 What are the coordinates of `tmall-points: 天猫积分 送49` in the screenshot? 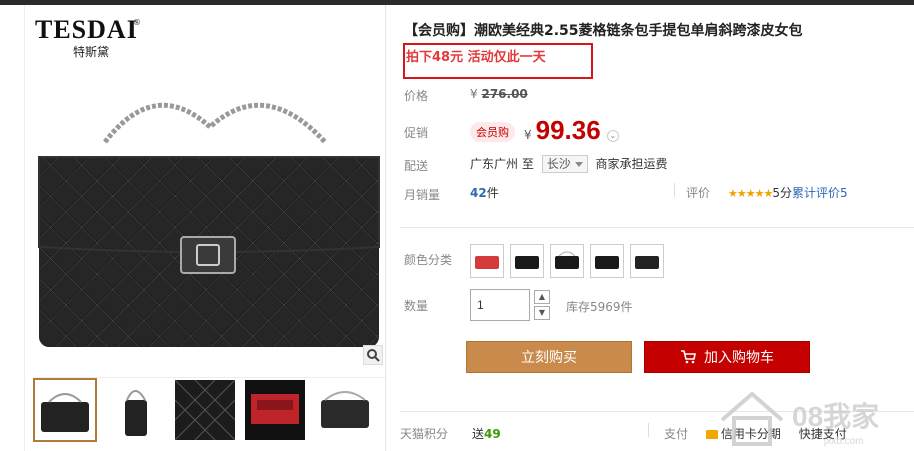 It's located at (450, 433).